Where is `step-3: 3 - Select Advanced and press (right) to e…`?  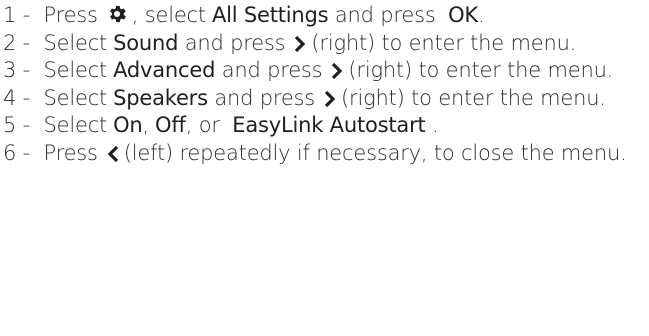
step-3: 3 - Select Advanced and press (right) to e… is located at coordinates (326, 71).